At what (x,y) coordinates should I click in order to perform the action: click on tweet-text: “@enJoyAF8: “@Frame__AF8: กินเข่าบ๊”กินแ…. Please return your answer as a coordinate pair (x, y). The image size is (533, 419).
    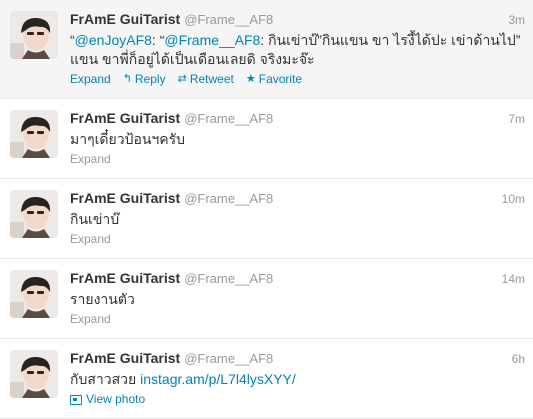
    Looking at the image, I should click on (297, 50).